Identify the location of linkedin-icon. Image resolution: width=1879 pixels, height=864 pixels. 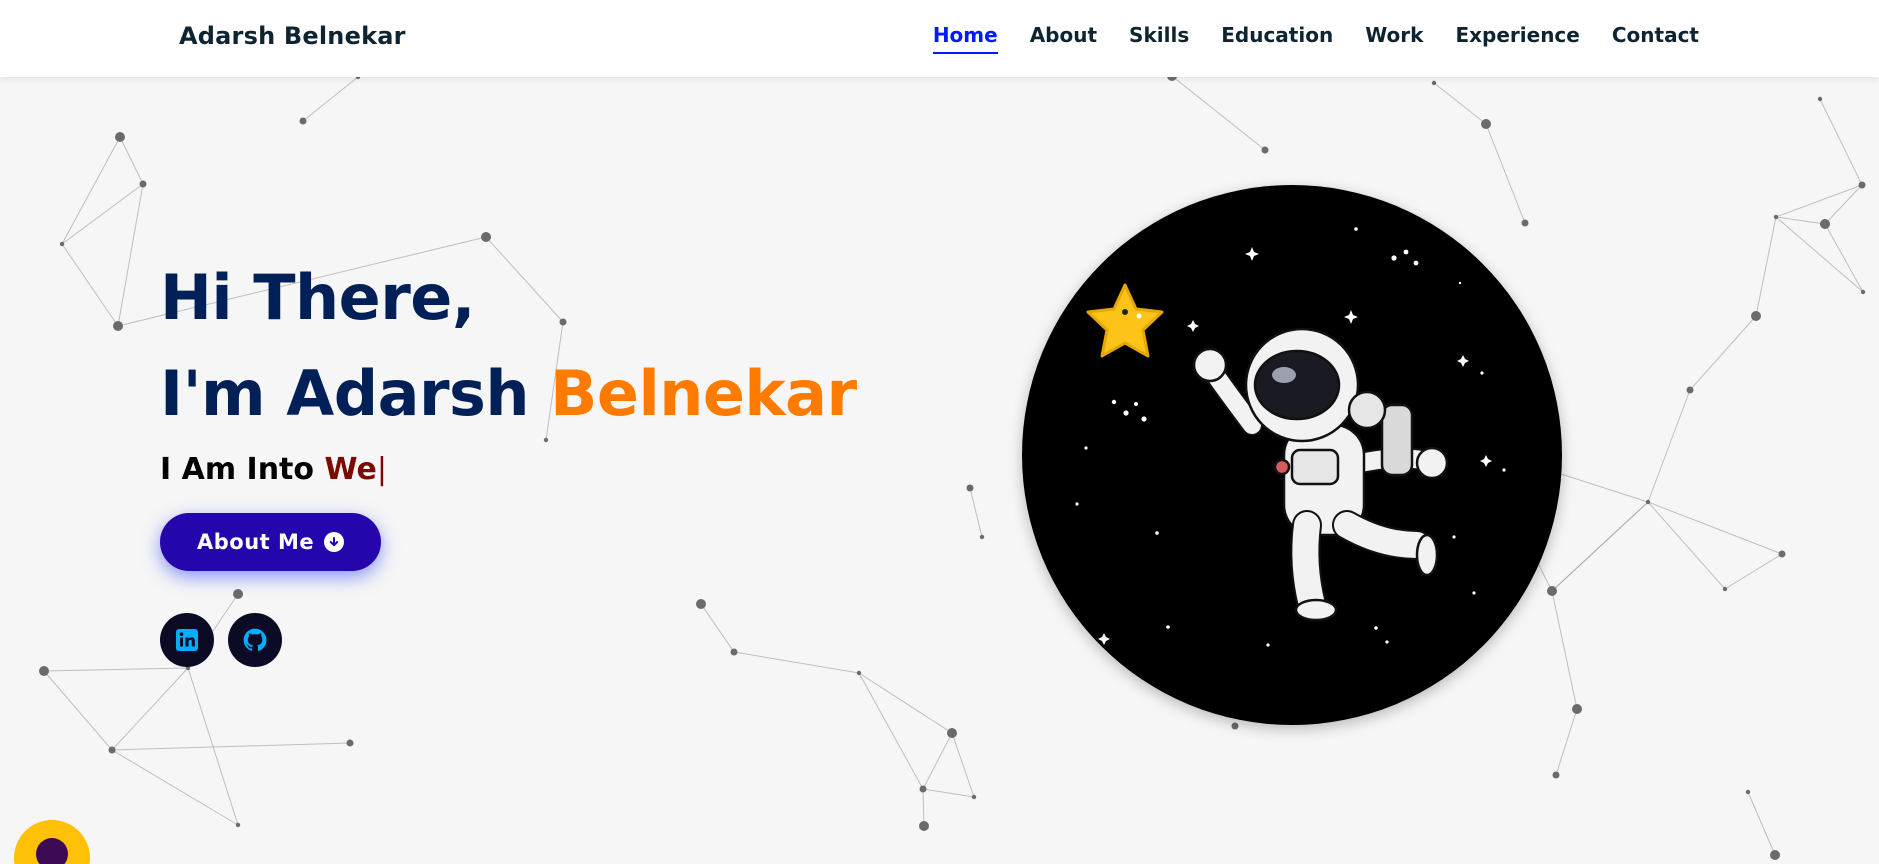
(187, 640).